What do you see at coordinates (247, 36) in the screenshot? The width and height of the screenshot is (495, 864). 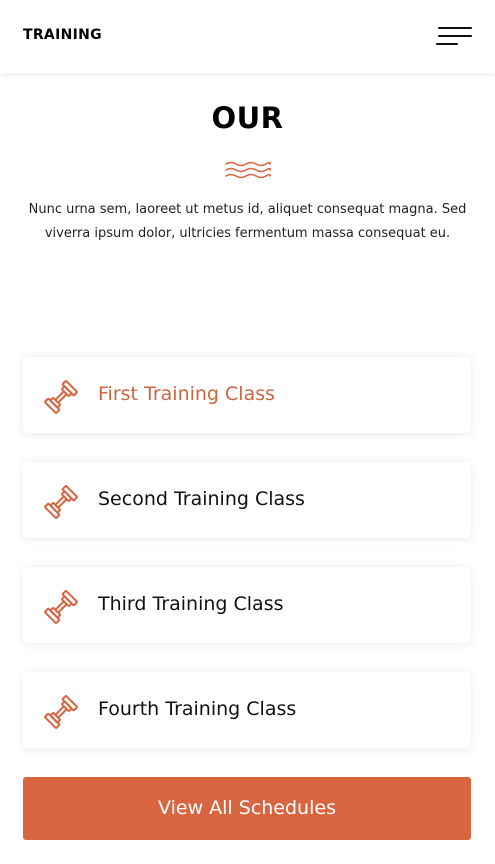 I see `site-header: TRAINING` at bounding box center [247, 36].